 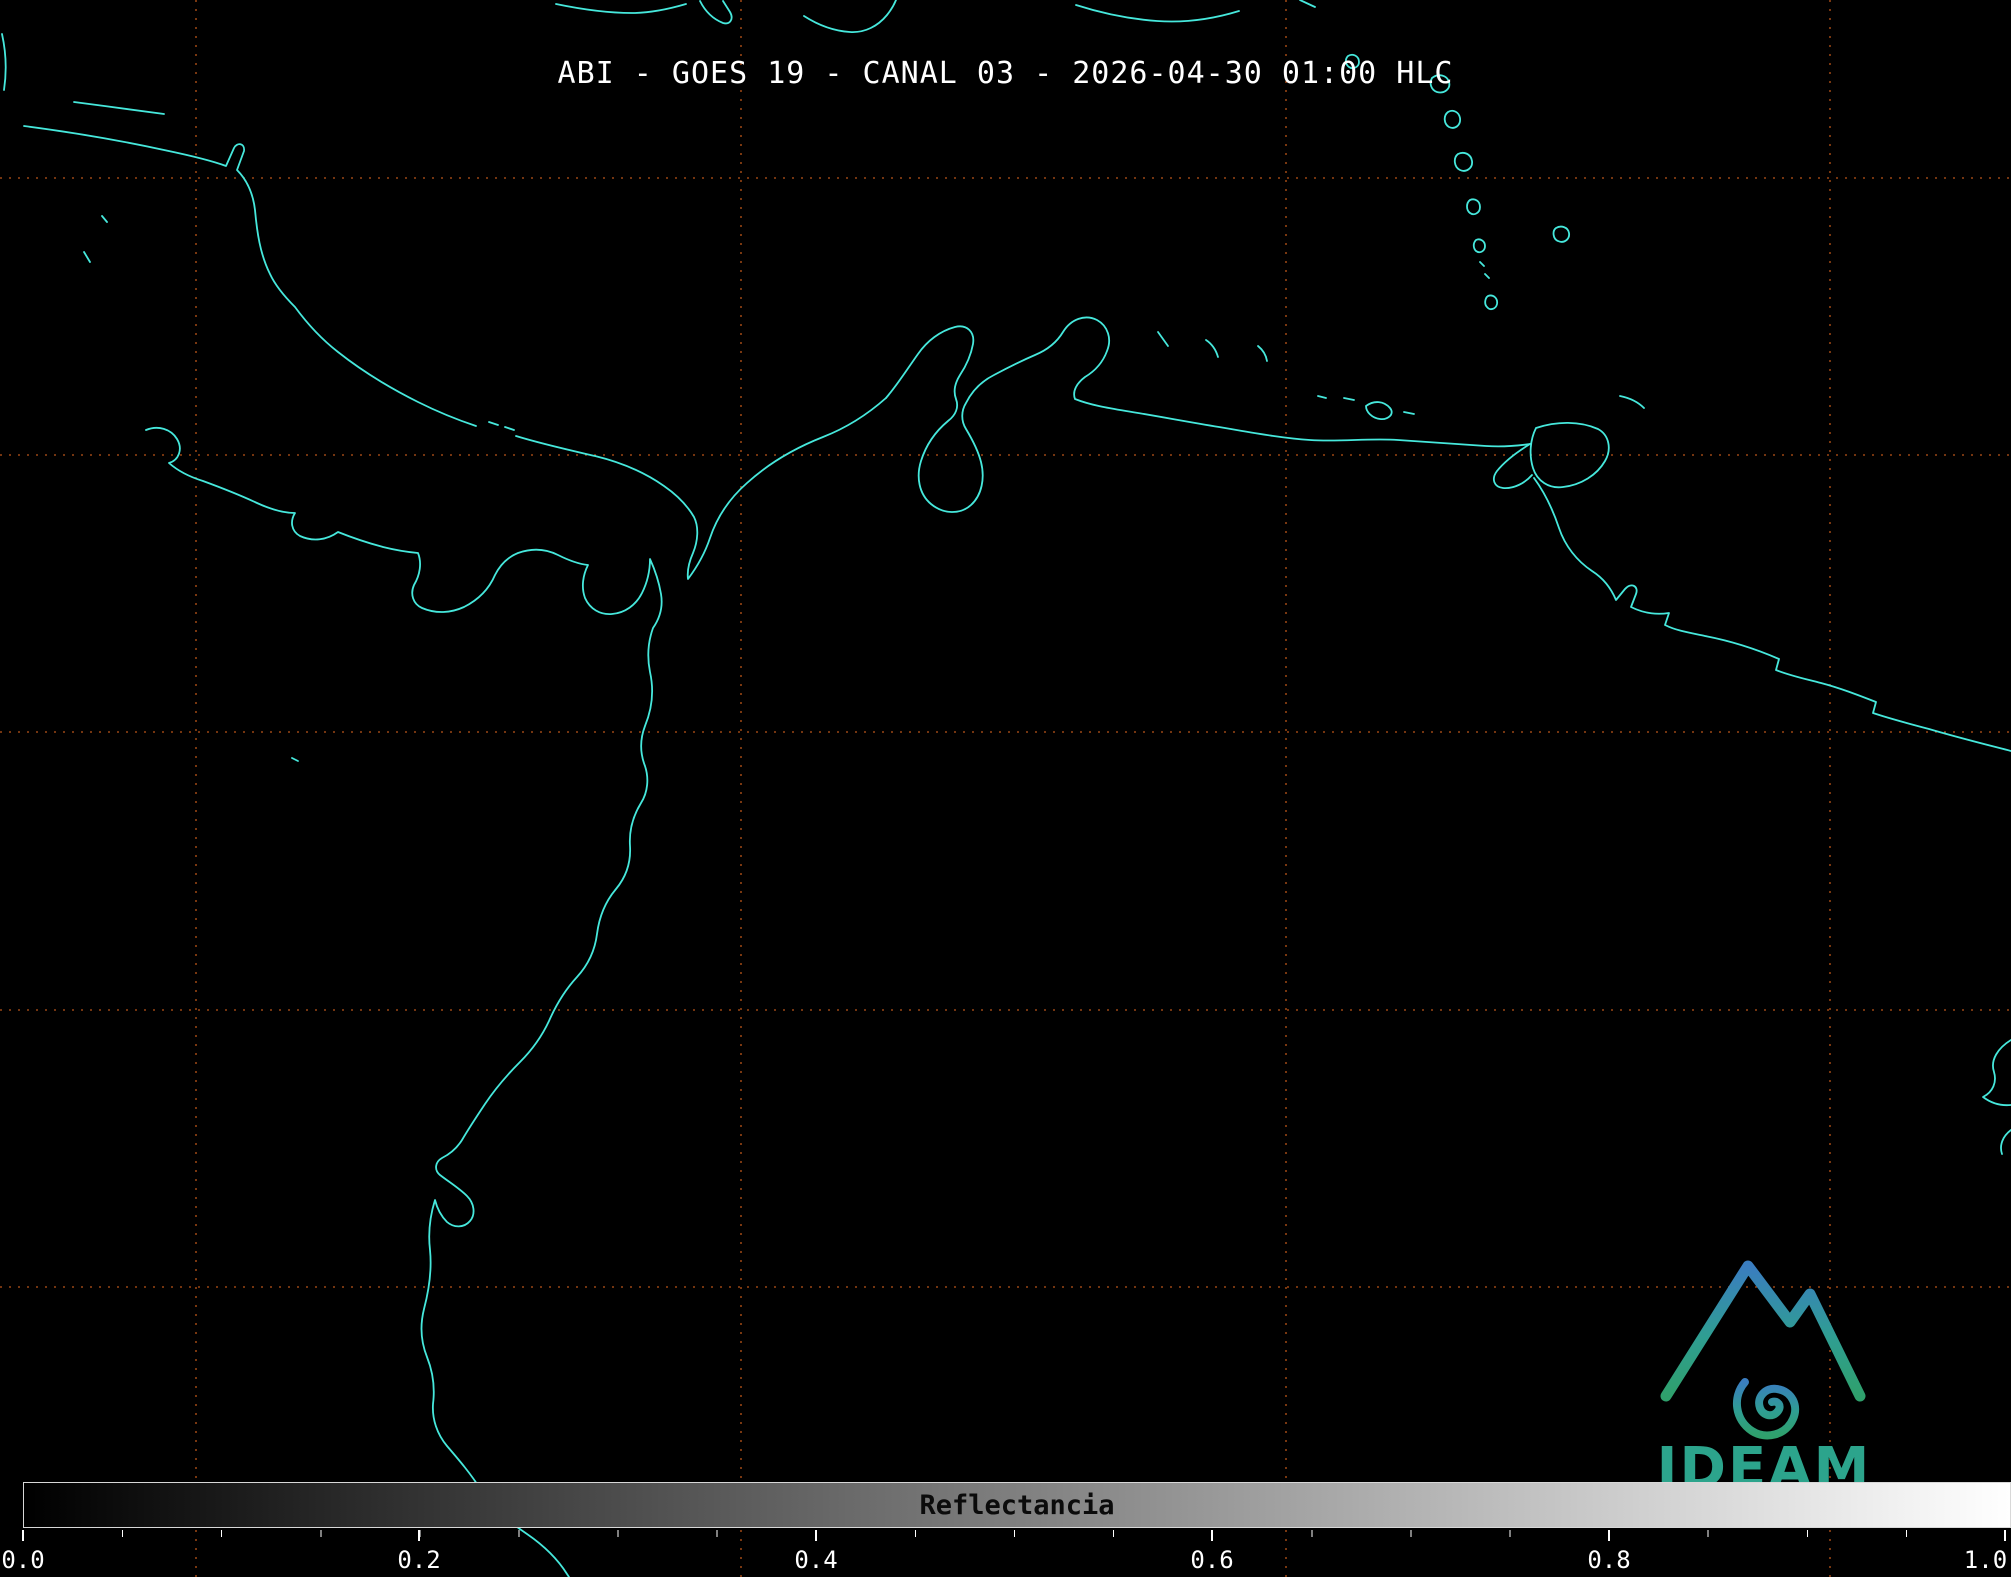 What do you see at coordinates (1609, 1560) in the screenshot?
I see `tick-label: 0.8` at bounding box center [1609, 1560].